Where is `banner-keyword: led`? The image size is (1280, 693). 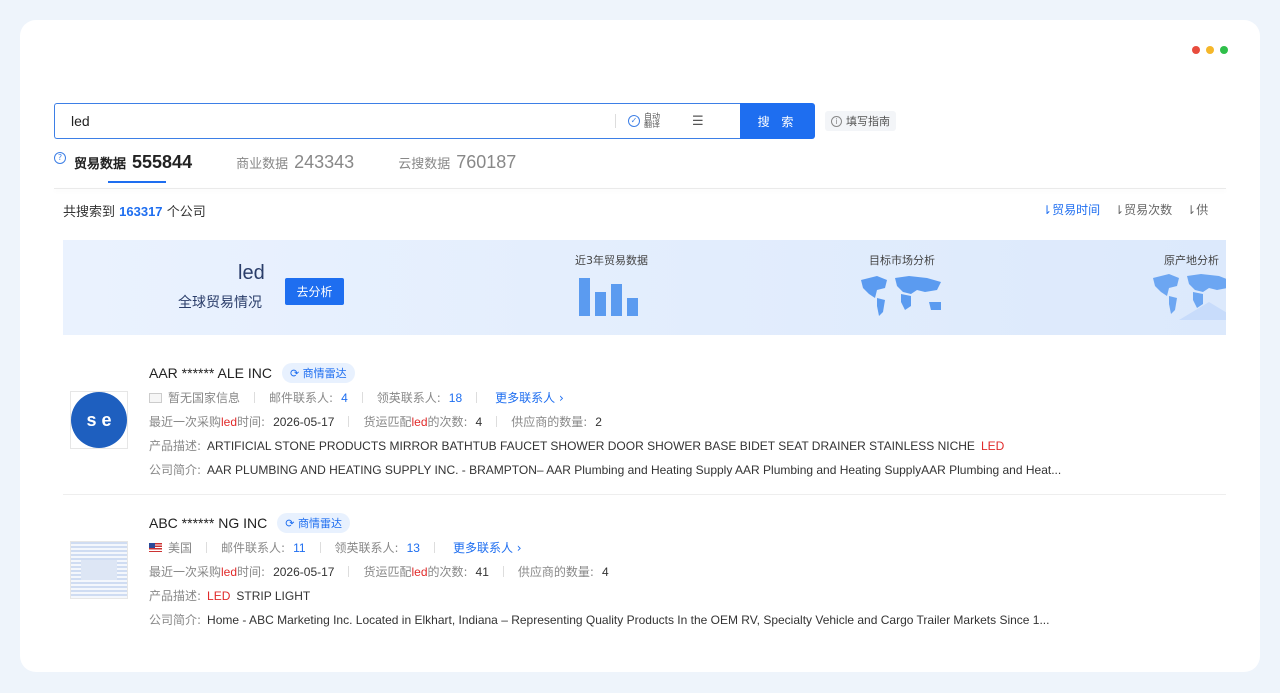
banner-keyword: led is located at coordinates (251, 273).